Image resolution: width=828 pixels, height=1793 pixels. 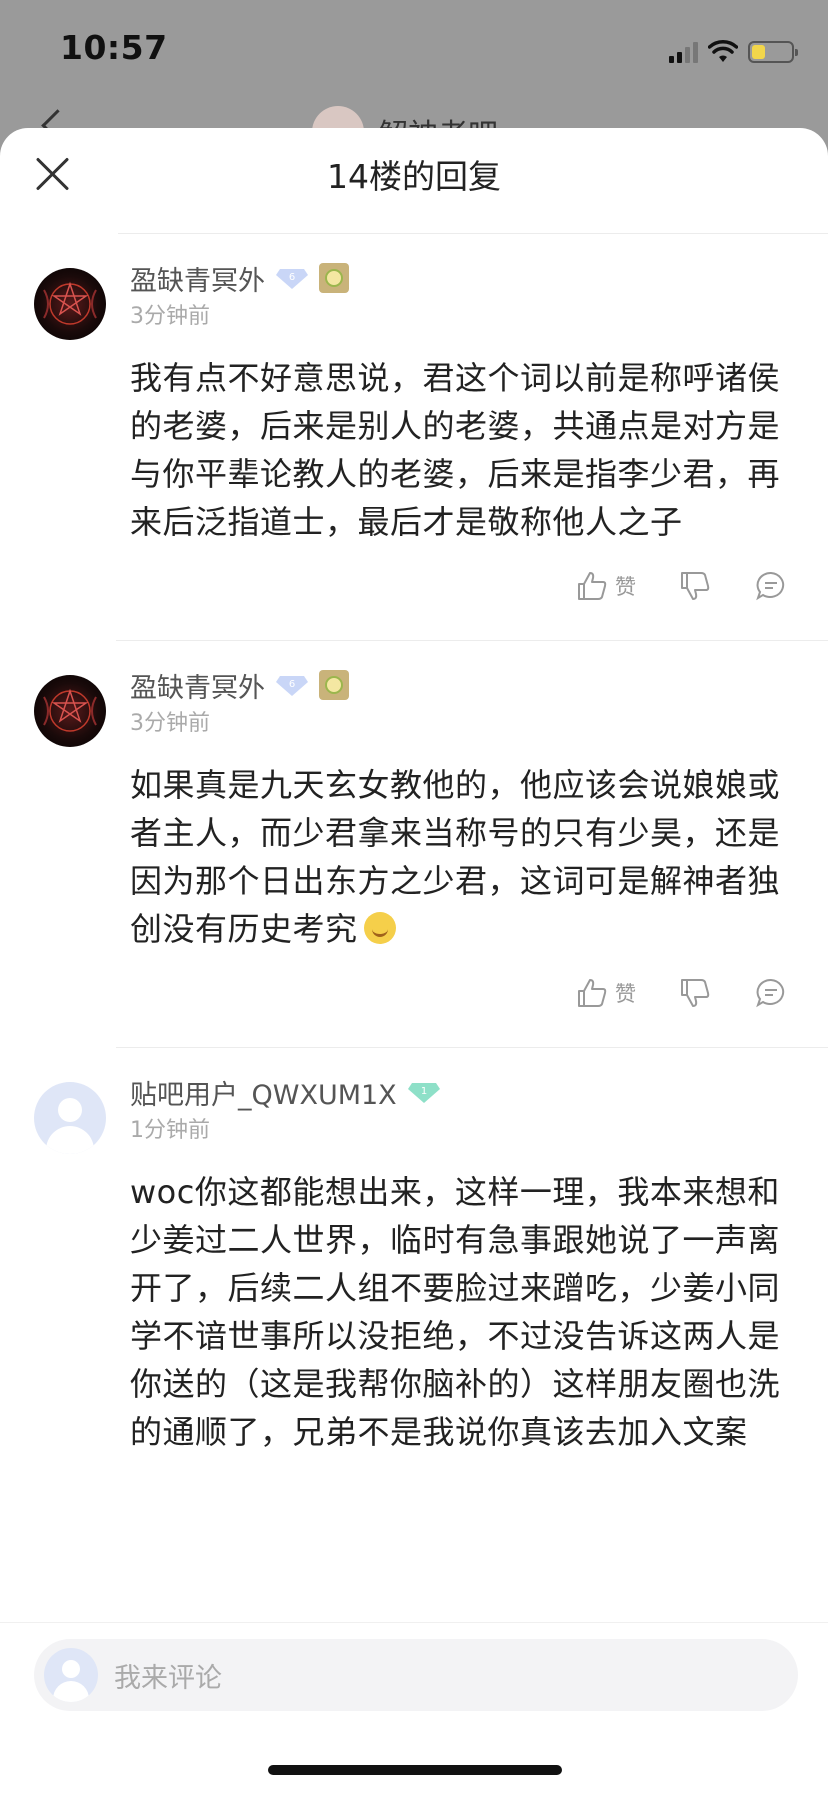 I want to click on comment-input-bar: 我来评论, so click(x=414, y=1707).